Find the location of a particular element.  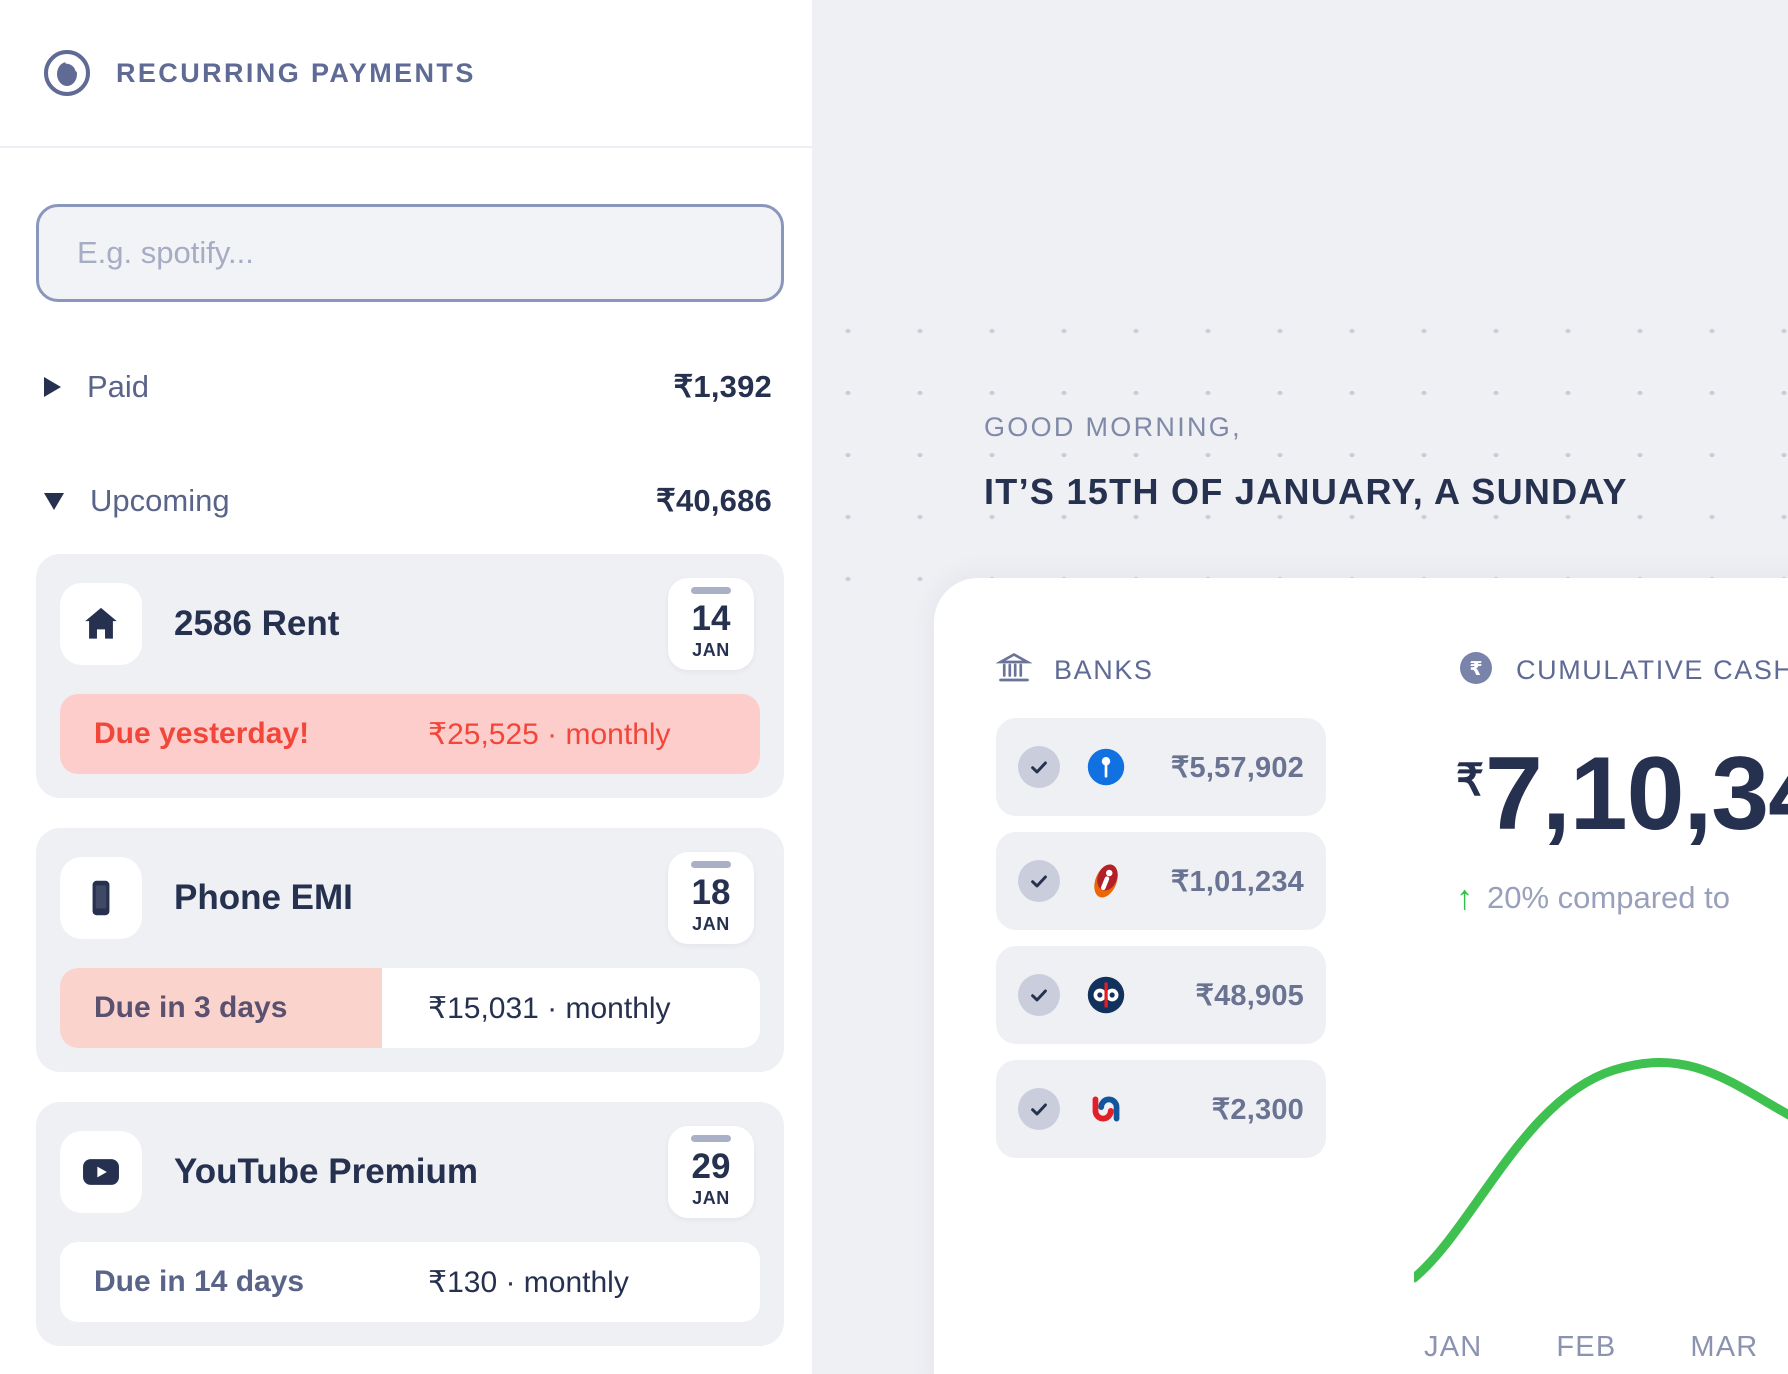

date-badge: 29 JAN is located at coordinates (711, 1172).